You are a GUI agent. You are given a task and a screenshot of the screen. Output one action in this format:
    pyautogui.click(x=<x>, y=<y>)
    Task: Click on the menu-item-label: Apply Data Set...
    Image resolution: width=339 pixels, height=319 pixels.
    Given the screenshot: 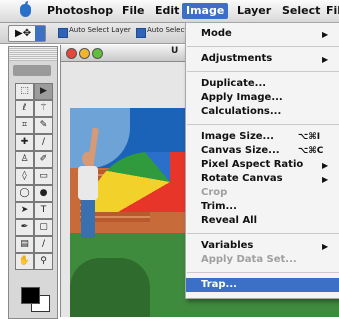 What is the action you would take?
    pyautogui.click(x=249, y=259)
    